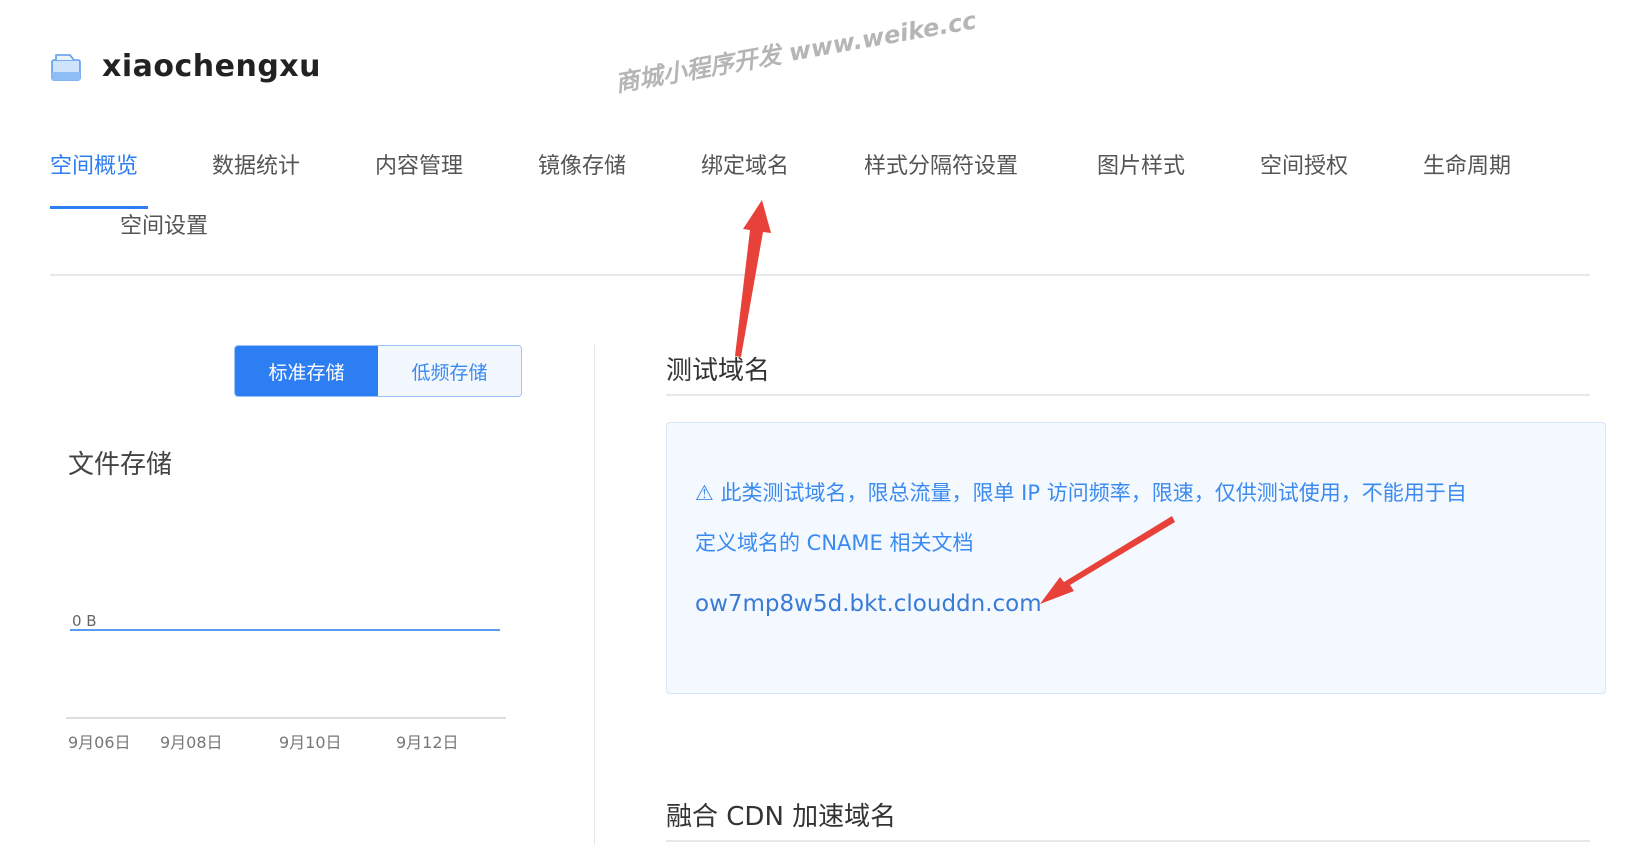 Image resolution: width=1626 pixels, height=846 pixels. I want to click on x-tick-label: 9月12日, so click(427, 742).